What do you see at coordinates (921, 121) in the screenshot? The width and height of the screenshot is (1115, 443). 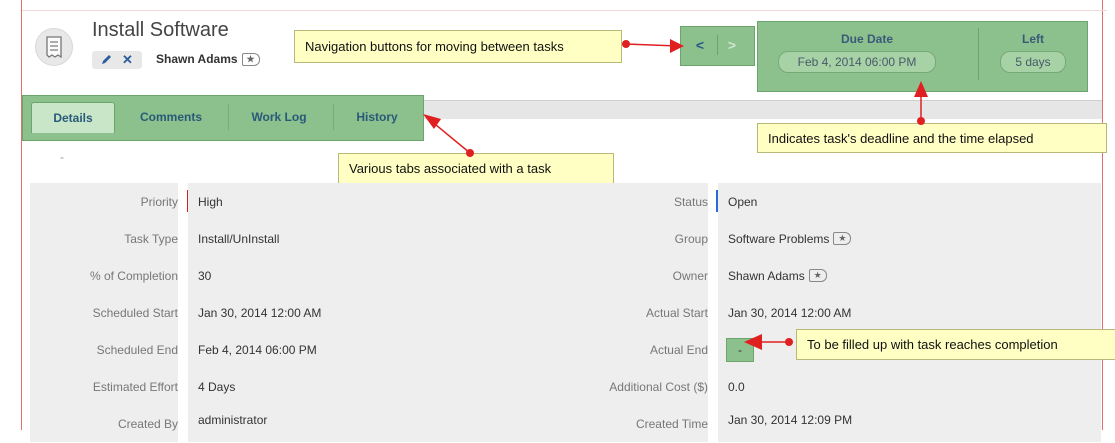 I see `deadline-arrow-dot` at bounding box center [921, 121].